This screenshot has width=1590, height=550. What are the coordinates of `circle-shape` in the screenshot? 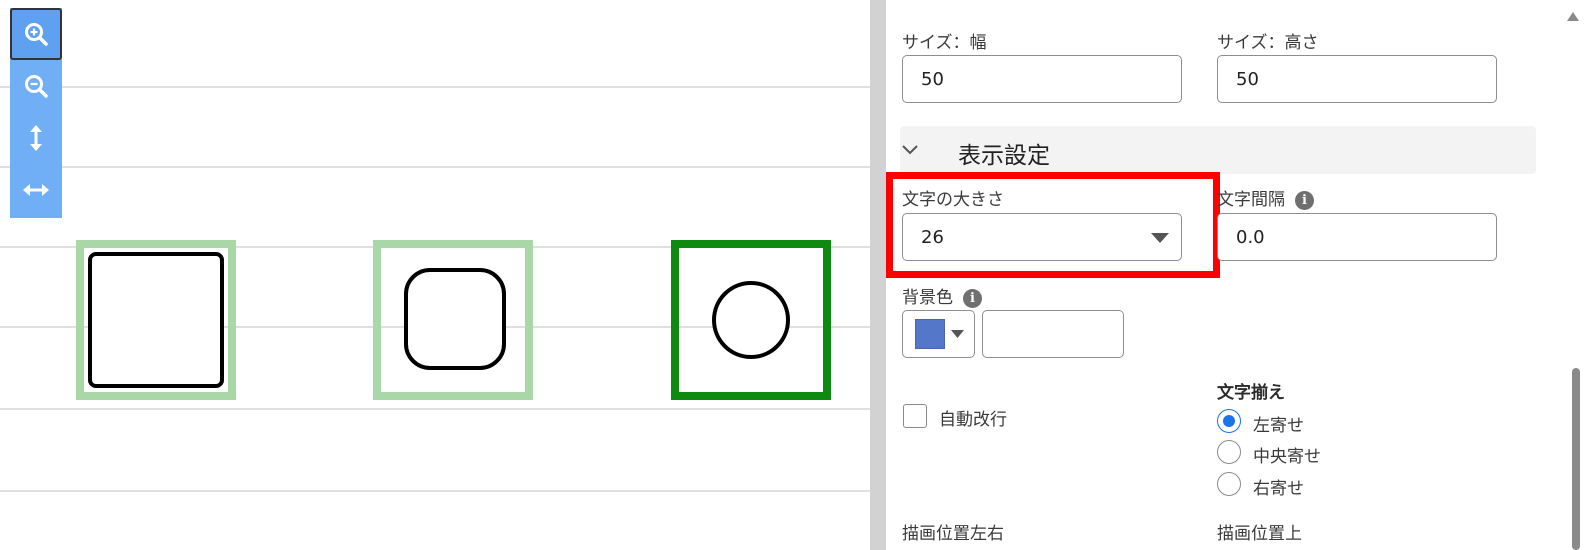 It's located at (751, 320).